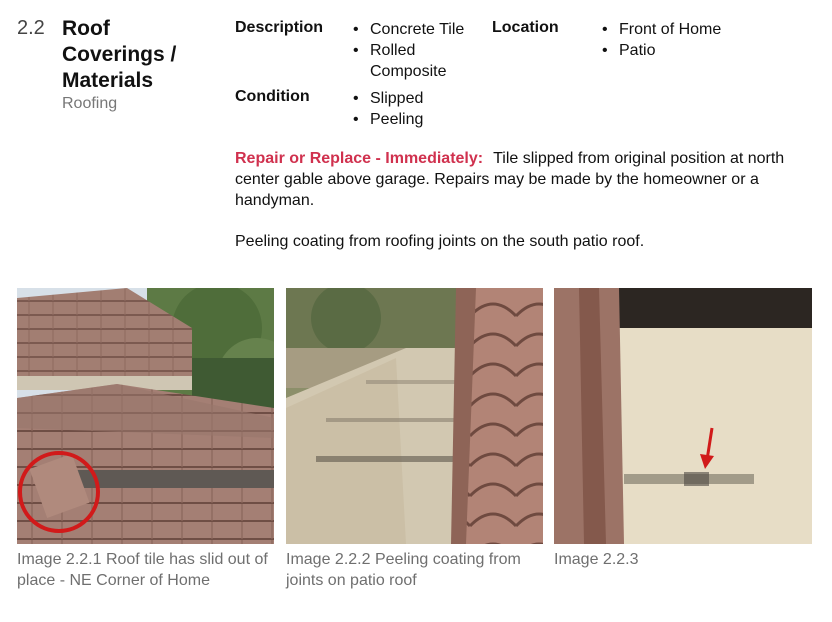 The width and height of the screenshot is (832, 622). Describe the element at coordinates (418, 29) in the screenshot. I see `description-item: Concrete Tile` at that location.